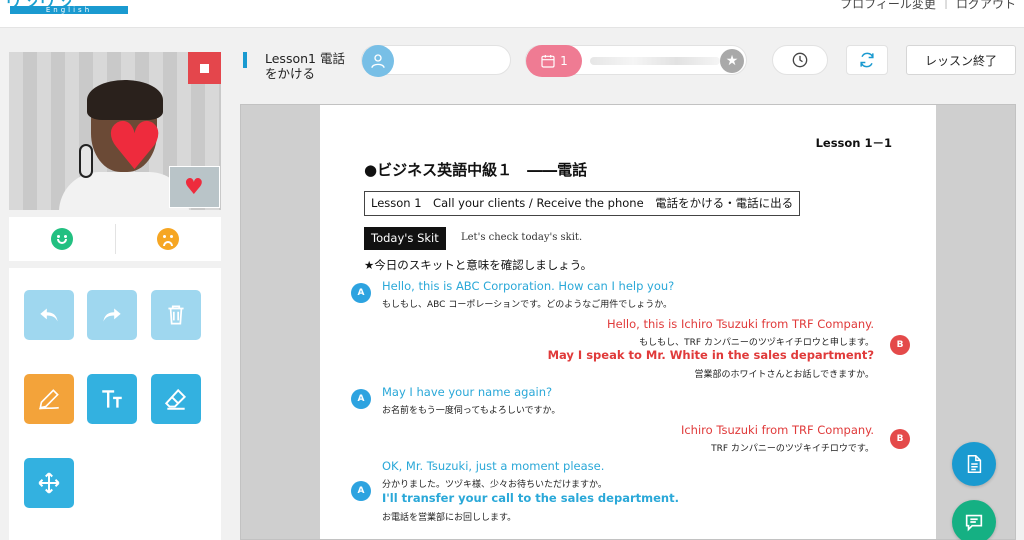 Image resolution: width=1024 pixels, height=540 pixels. I want to click on calendar-badge: 1, so click(554, 61).